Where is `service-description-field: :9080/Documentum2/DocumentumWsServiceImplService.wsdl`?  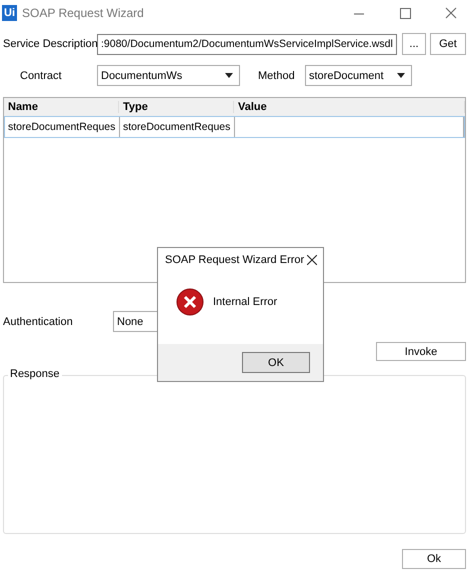 service-description-field: :9080/Documentum2/DocumentumWsServiceImplService.wsdl is located at coordinates (247, 44).